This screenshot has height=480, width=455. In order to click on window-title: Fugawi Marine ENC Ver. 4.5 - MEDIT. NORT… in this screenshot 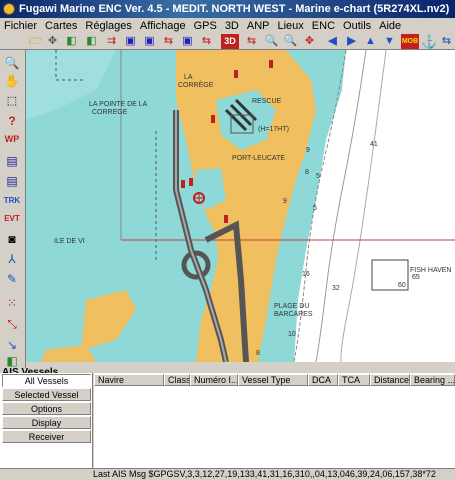, I will do `click(234, 9)`.